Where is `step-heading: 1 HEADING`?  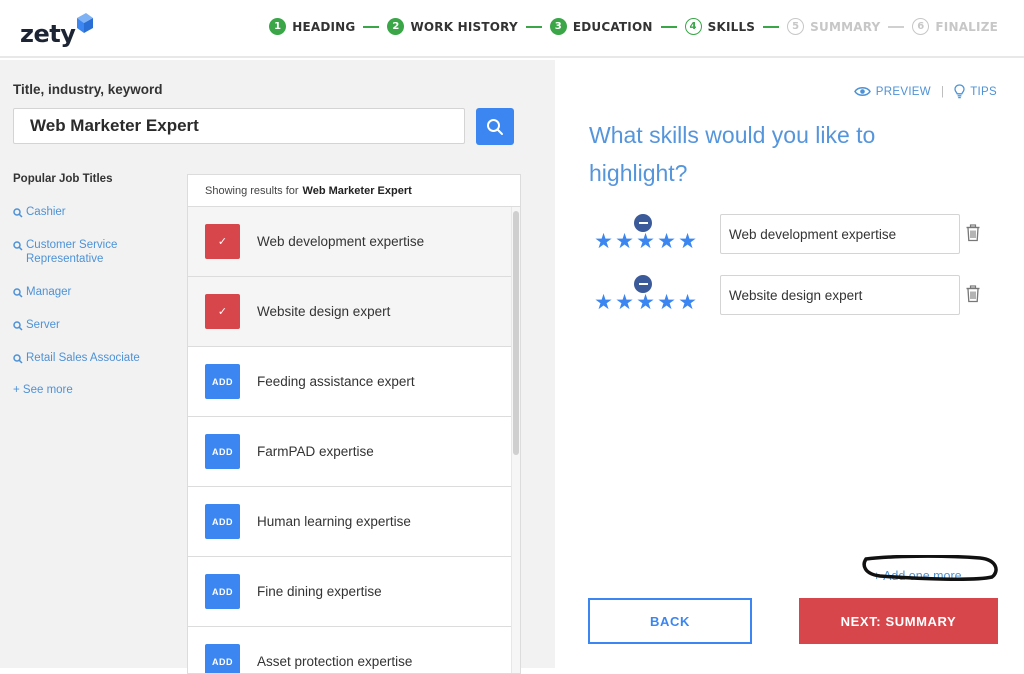 step-heading: 1 HEADING is located at coordinates (312, 26).